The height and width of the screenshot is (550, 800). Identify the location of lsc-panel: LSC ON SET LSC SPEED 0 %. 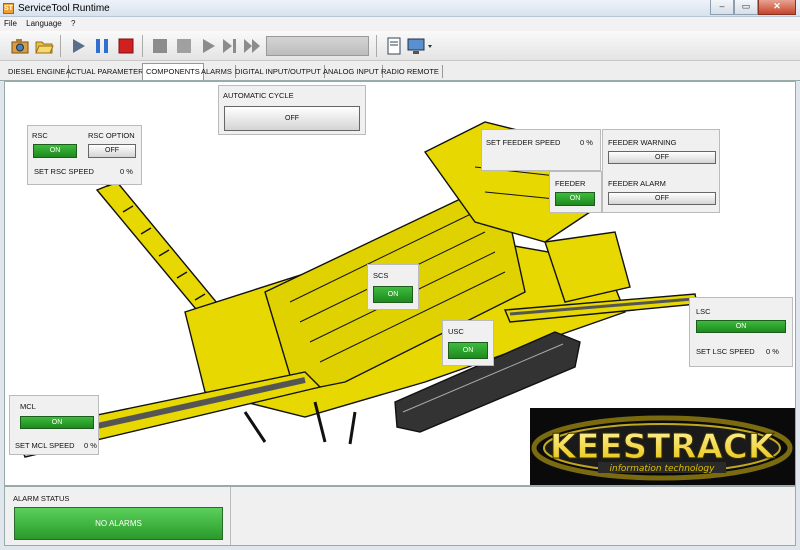
(741, 332).